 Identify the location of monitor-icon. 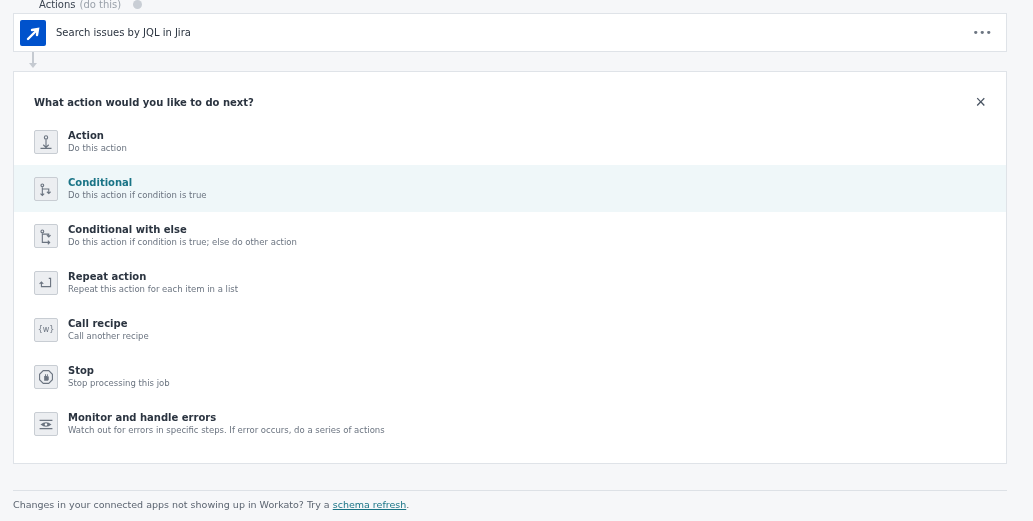
(46, 423).